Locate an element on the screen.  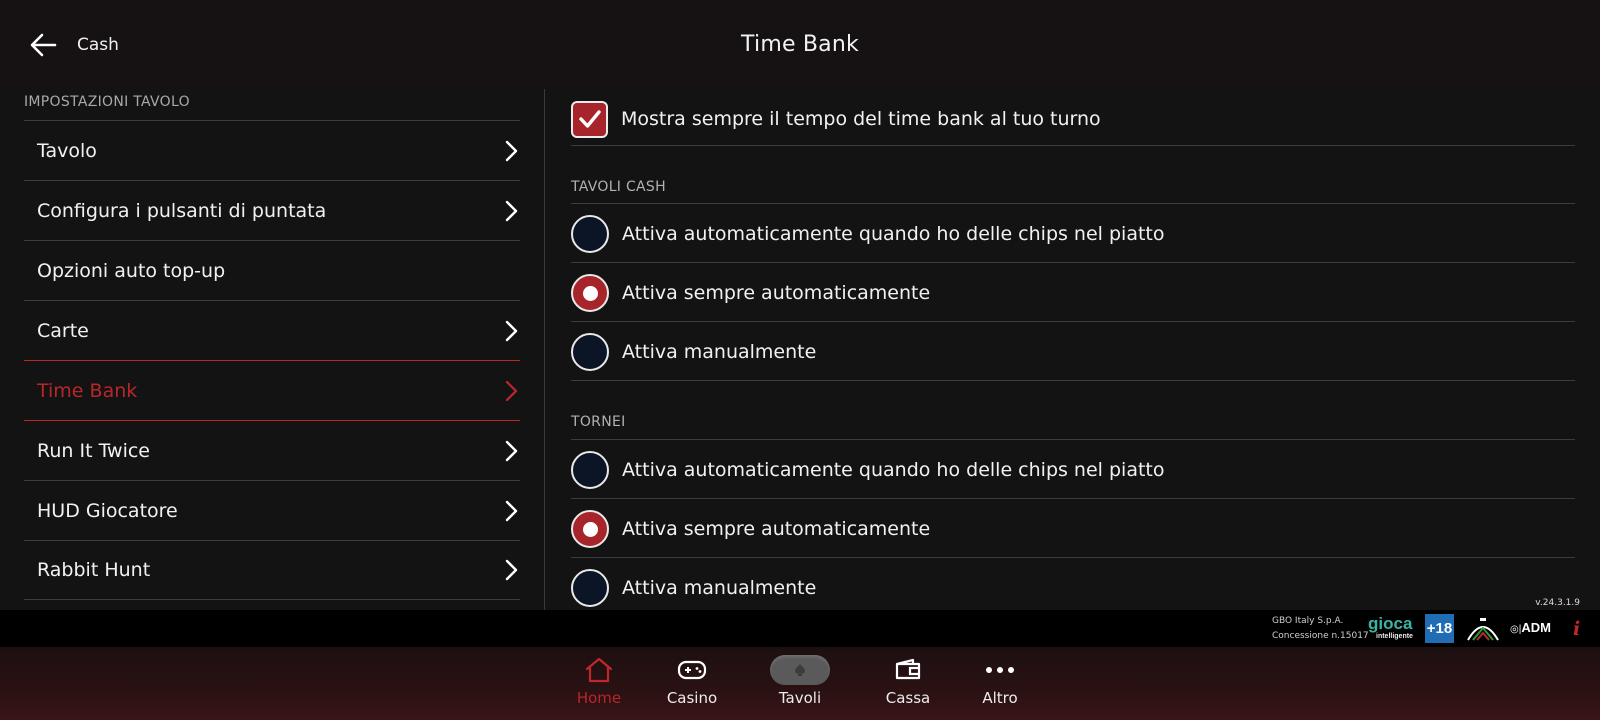
adm-label: ADM is located at coordinates (1536, 627).